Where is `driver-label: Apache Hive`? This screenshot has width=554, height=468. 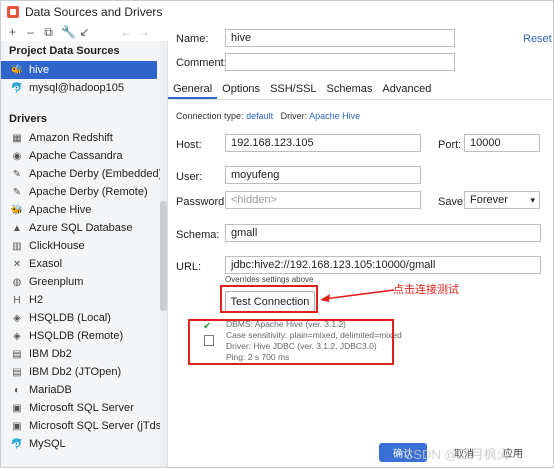 driver-label: Apache Hive is located at coordinates (60, 210).